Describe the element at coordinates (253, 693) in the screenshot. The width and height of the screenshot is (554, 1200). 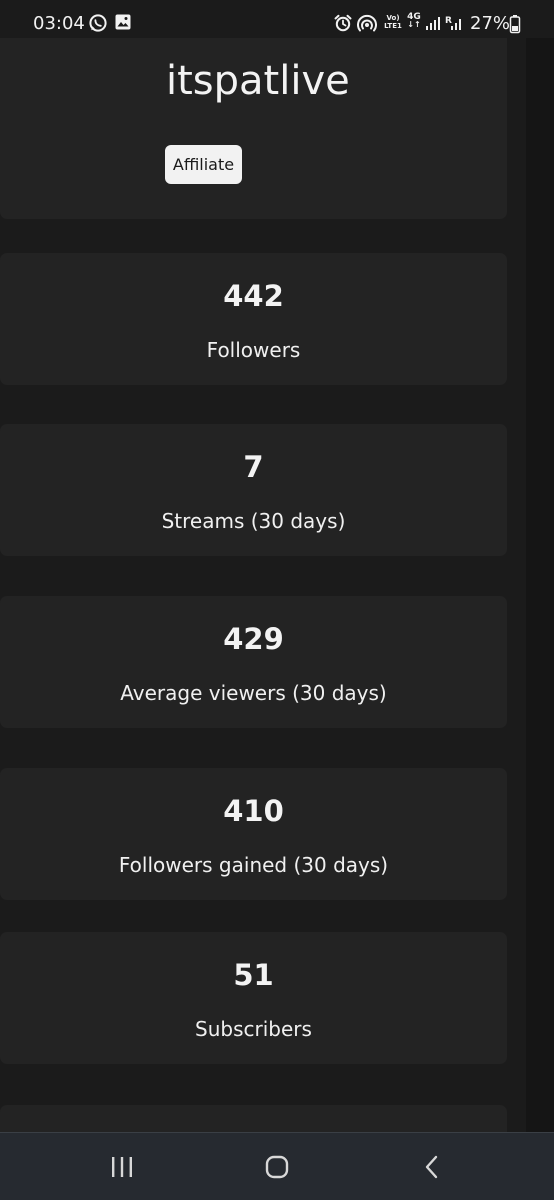
I see `stat-label: Average viewers (30 days)` at that location.